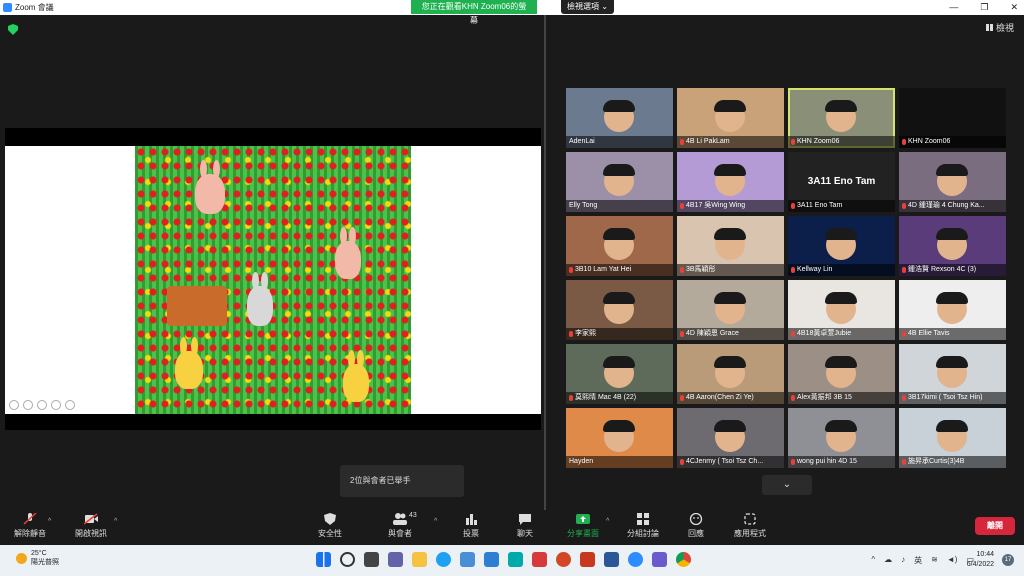 The height and width of the screenshot is (576, 1024). I want to click on raised-hands-toast: 2位與會者已舉手, so click(402, 481).